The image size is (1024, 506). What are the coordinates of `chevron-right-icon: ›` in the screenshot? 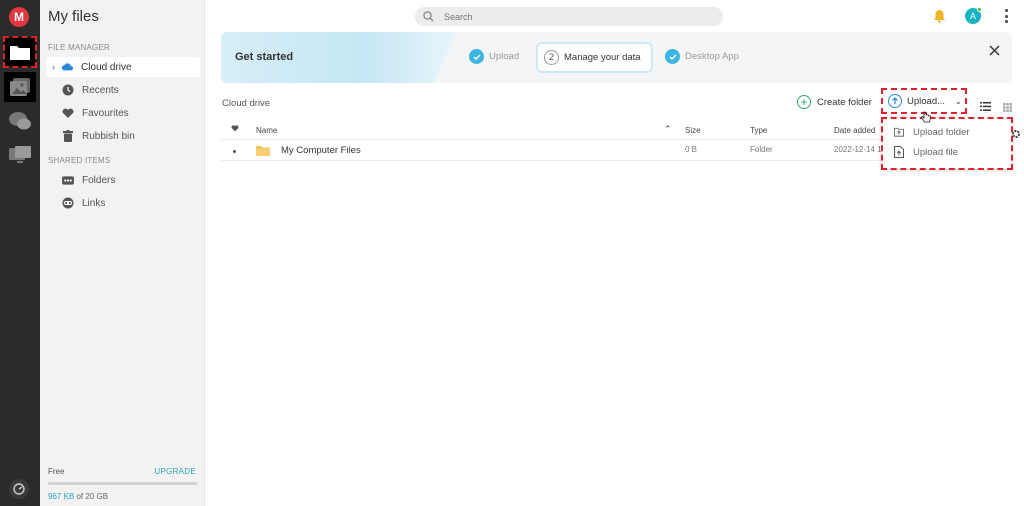 It's located at (53, 67).